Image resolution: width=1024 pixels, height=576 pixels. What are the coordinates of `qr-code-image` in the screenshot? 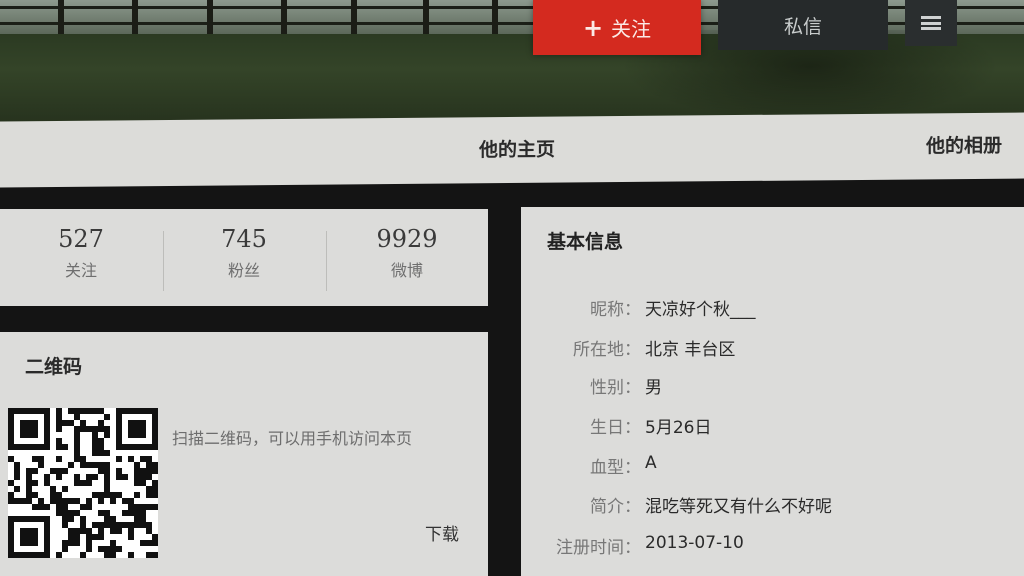 It's located at (83, 483).